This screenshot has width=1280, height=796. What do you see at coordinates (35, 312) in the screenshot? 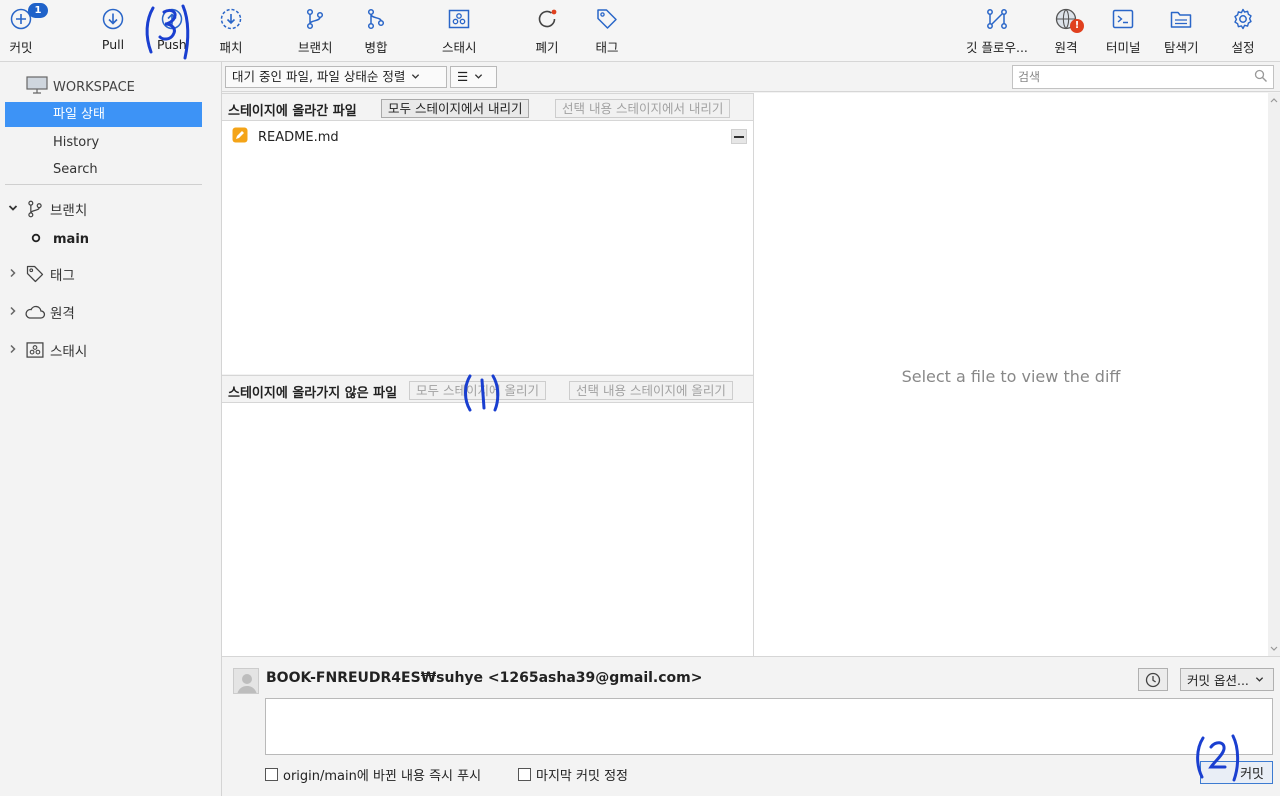
I see `cloud-icon` at bounding box center [35, 312].